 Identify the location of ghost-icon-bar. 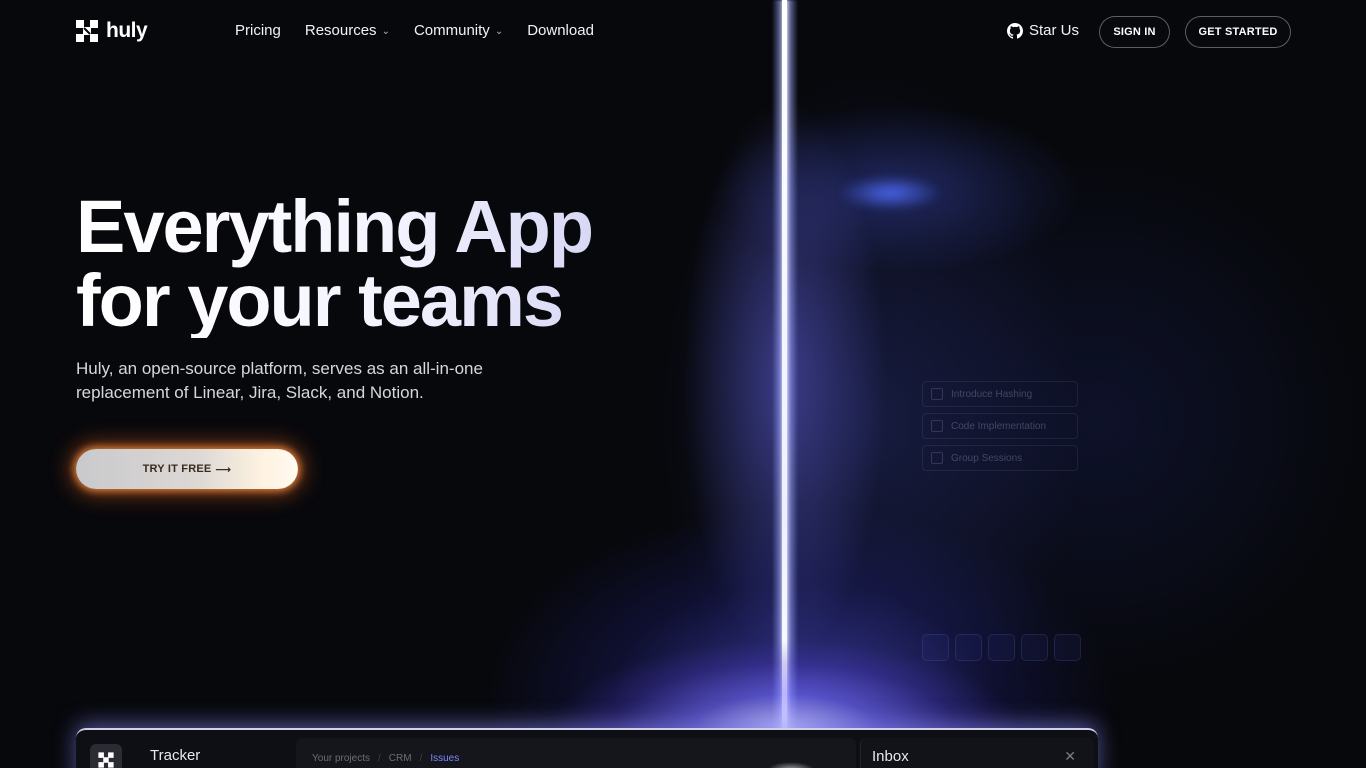
(1001, 647).